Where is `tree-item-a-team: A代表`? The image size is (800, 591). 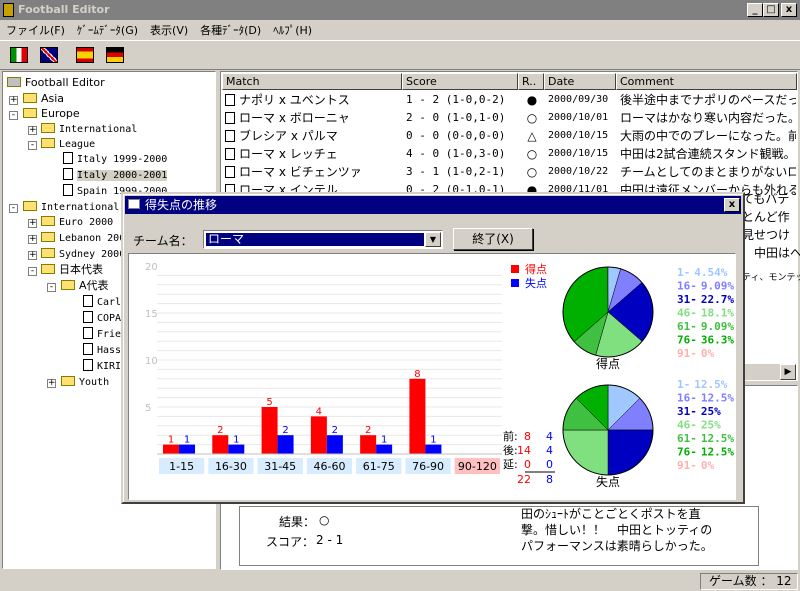 tree-item-a-team: A代表 is located at coordinates (85, 286).